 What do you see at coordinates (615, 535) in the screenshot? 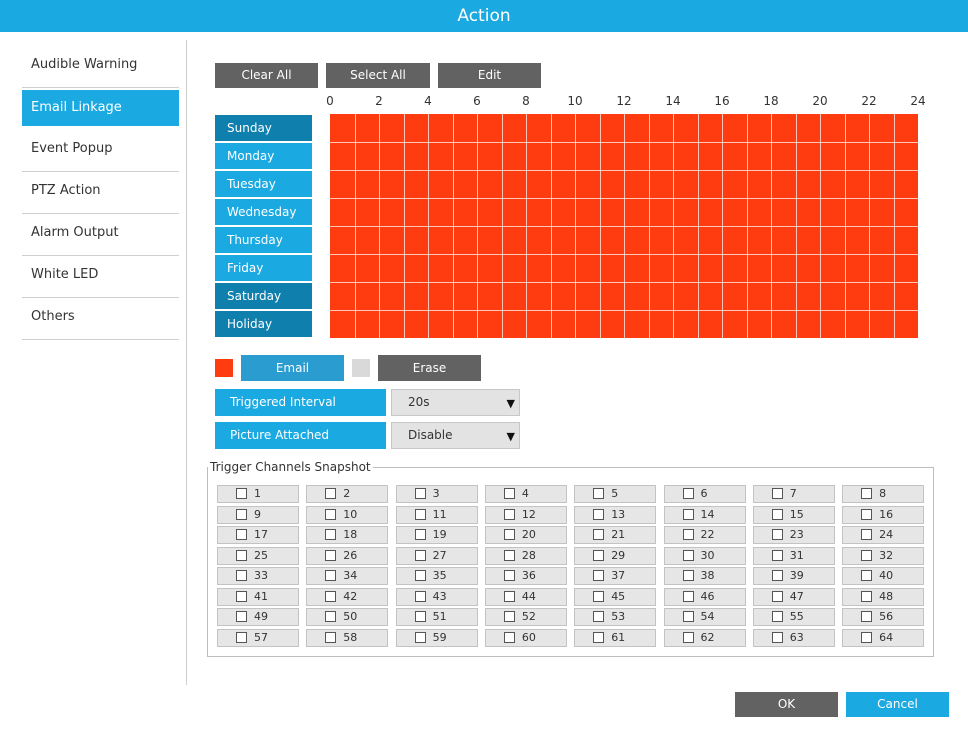
I see `channel-checkbox-21: 21` at bounding box center [615, 535].